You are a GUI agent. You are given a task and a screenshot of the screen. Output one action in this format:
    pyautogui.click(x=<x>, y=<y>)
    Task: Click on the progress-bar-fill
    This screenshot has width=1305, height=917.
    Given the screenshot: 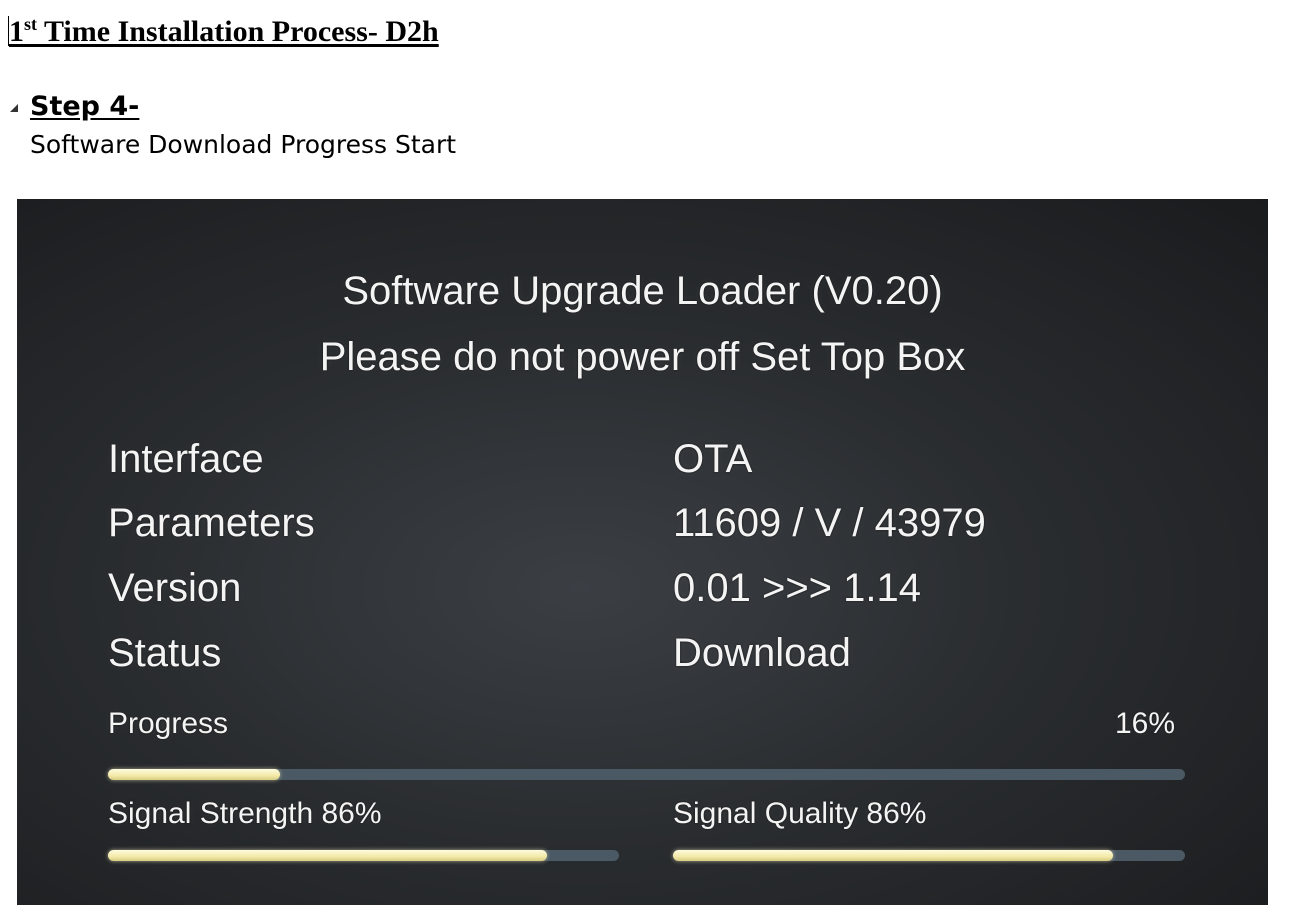 What is the action you would take?
    pyautogui.click(x=194, y=774)
    